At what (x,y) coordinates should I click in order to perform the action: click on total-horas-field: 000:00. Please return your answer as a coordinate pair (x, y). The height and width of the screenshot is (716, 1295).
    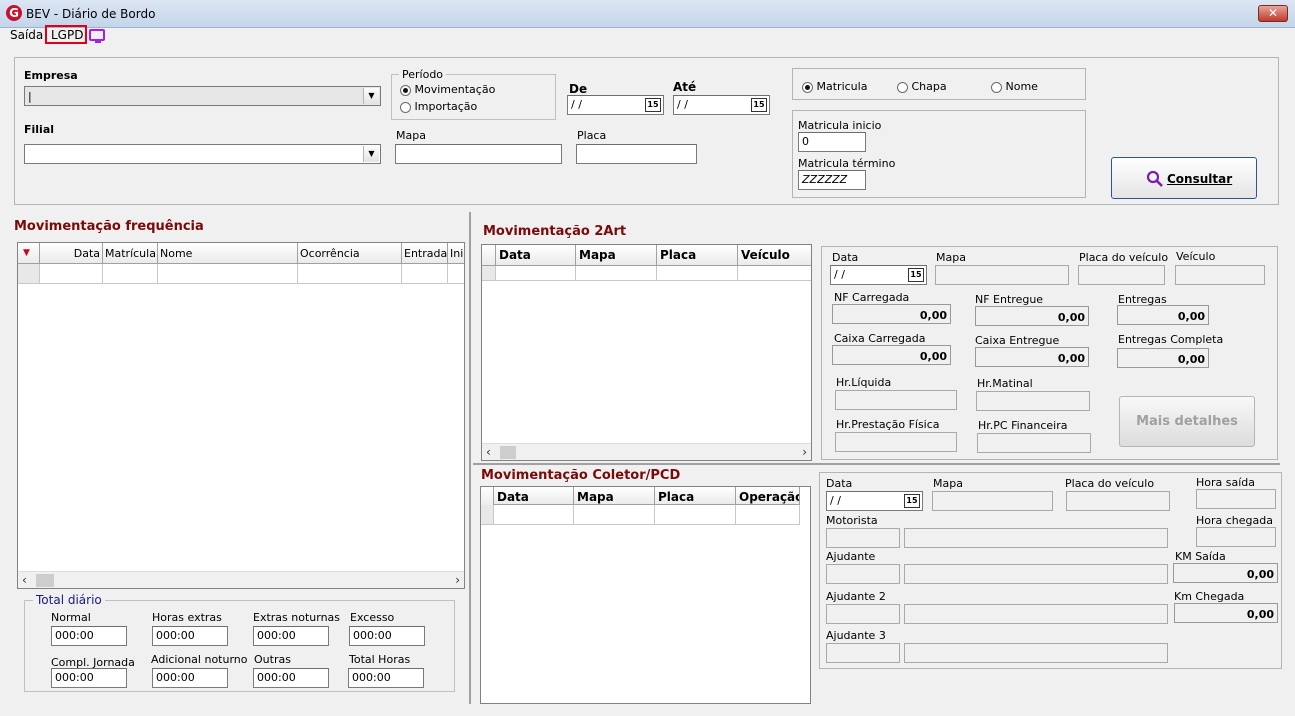
    Looking at the image, I should click on (386, 678).